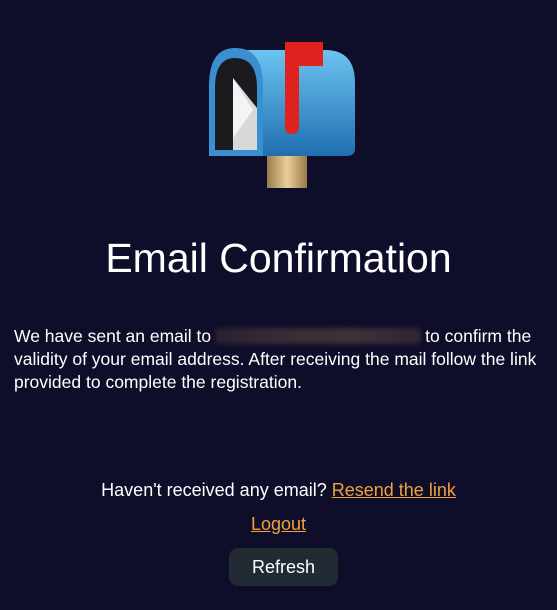  I want to click on redacted-email, so click(318, 336).